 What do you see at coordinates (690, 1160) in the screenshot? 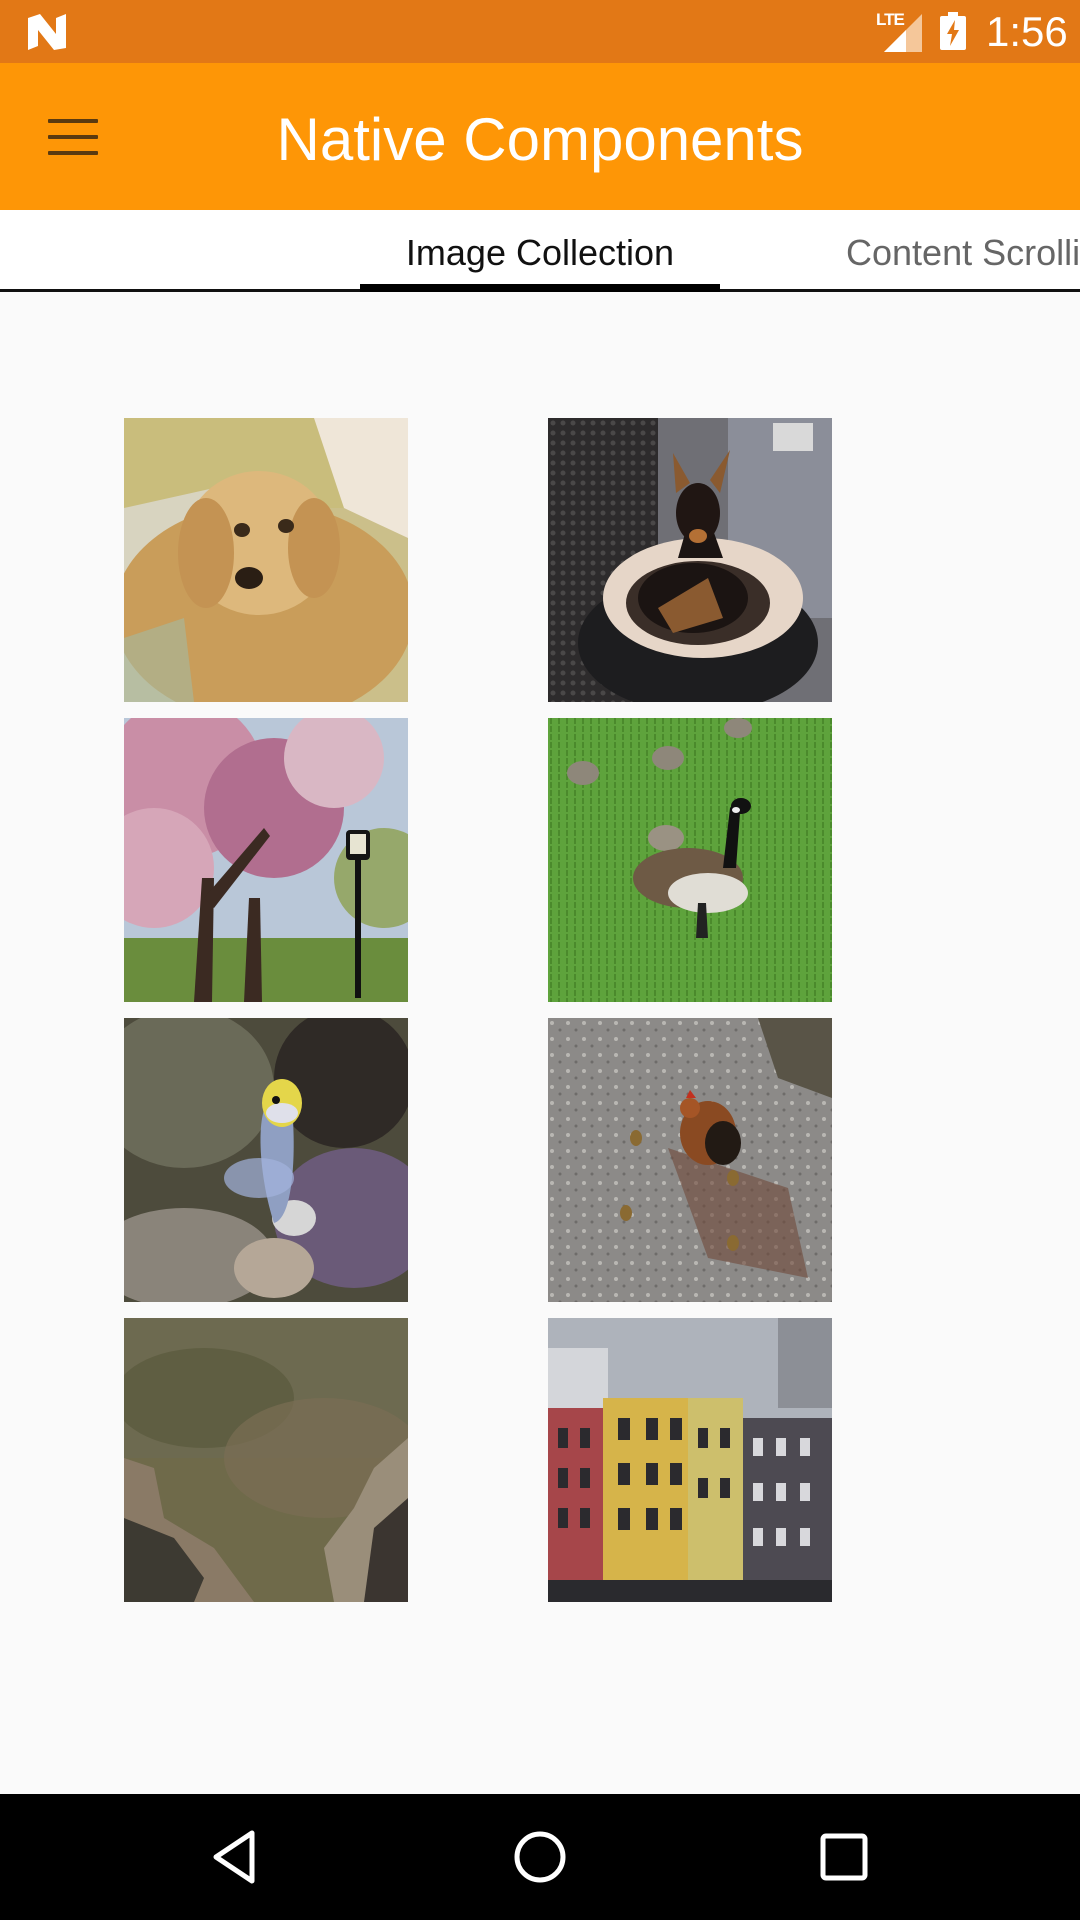
I see `photo-chicken-chicks` at bounding box center [690, 1160].